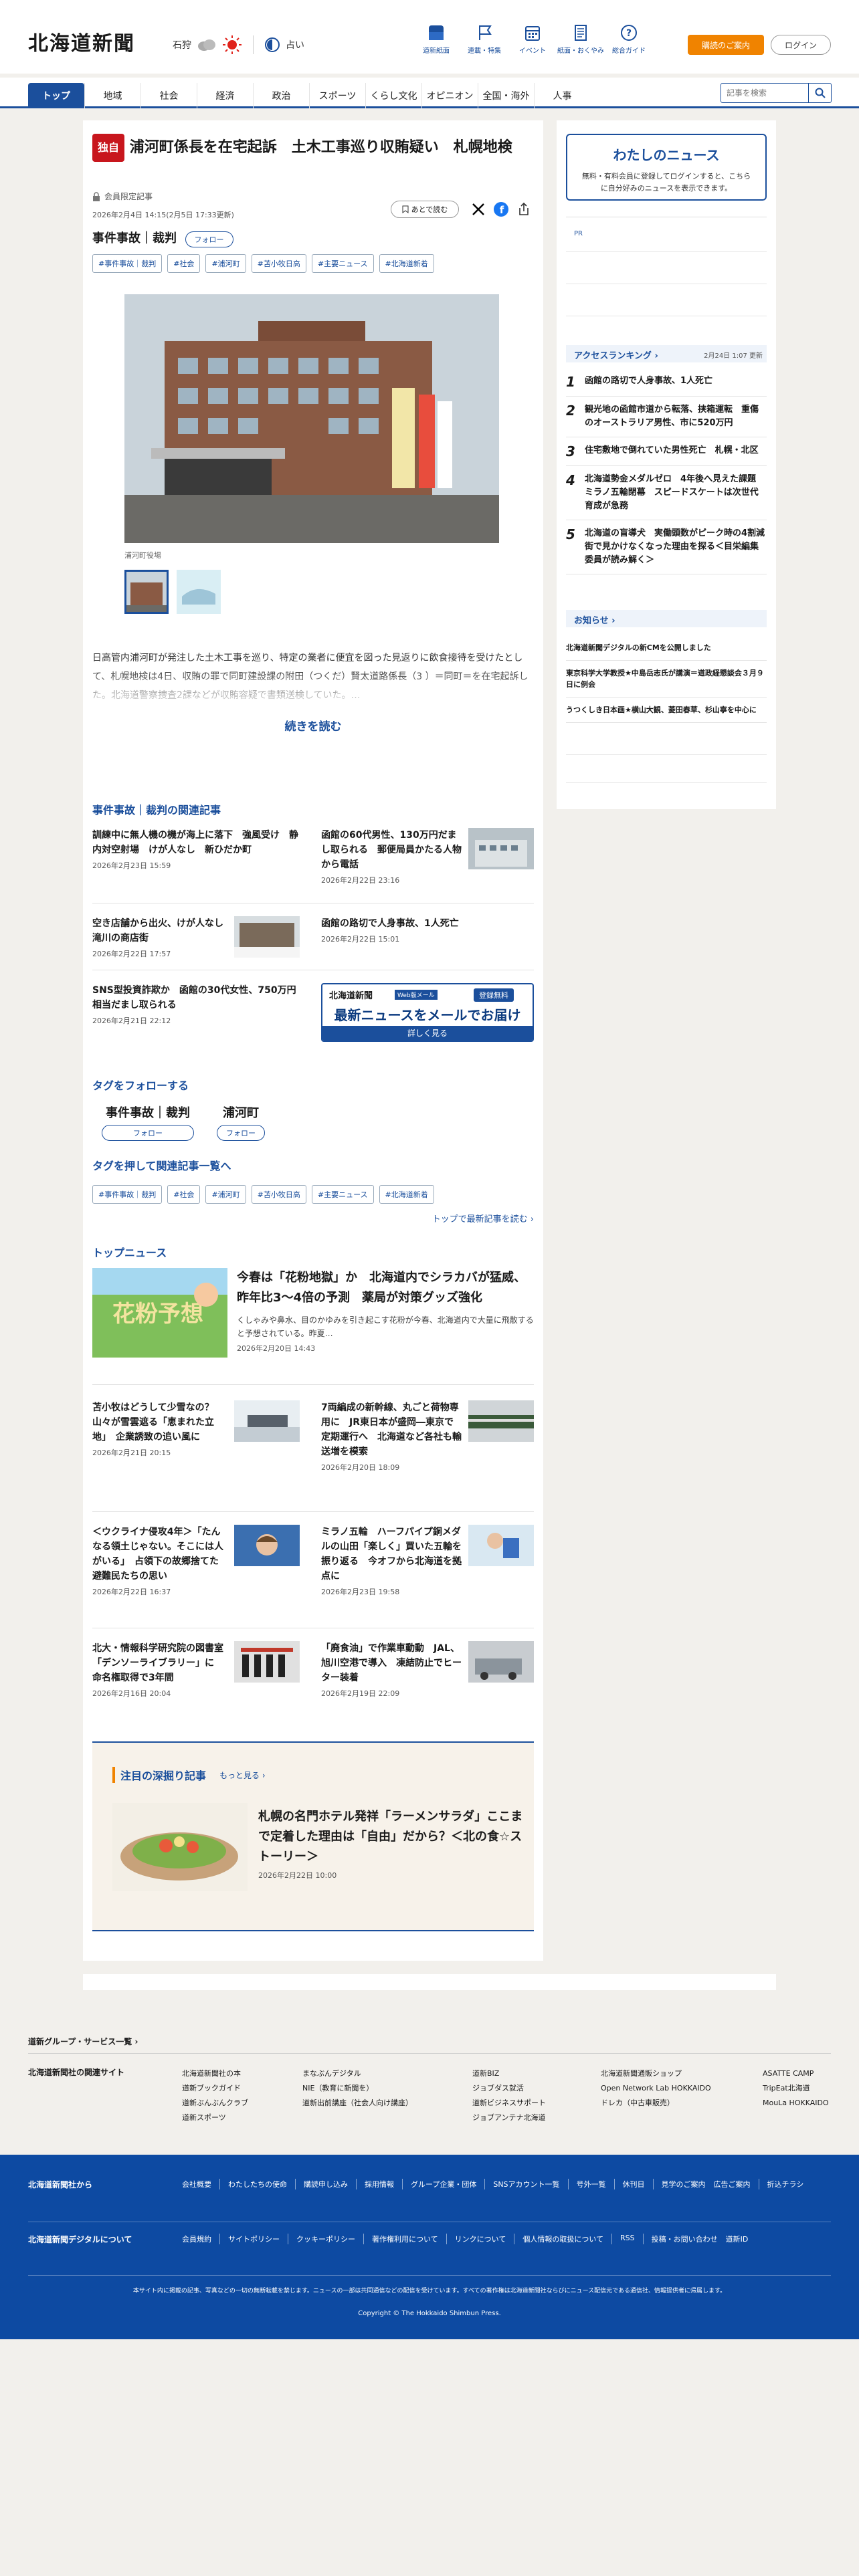 The image size is (859, 2576). Describe the element at coordinates (112, 95) in the screenshot. I see `tab-region: 地域` at that location.